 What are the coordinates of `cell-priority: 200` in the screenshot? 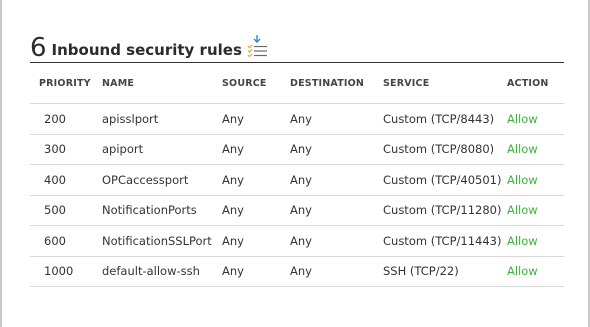 It's located at (66, 119).